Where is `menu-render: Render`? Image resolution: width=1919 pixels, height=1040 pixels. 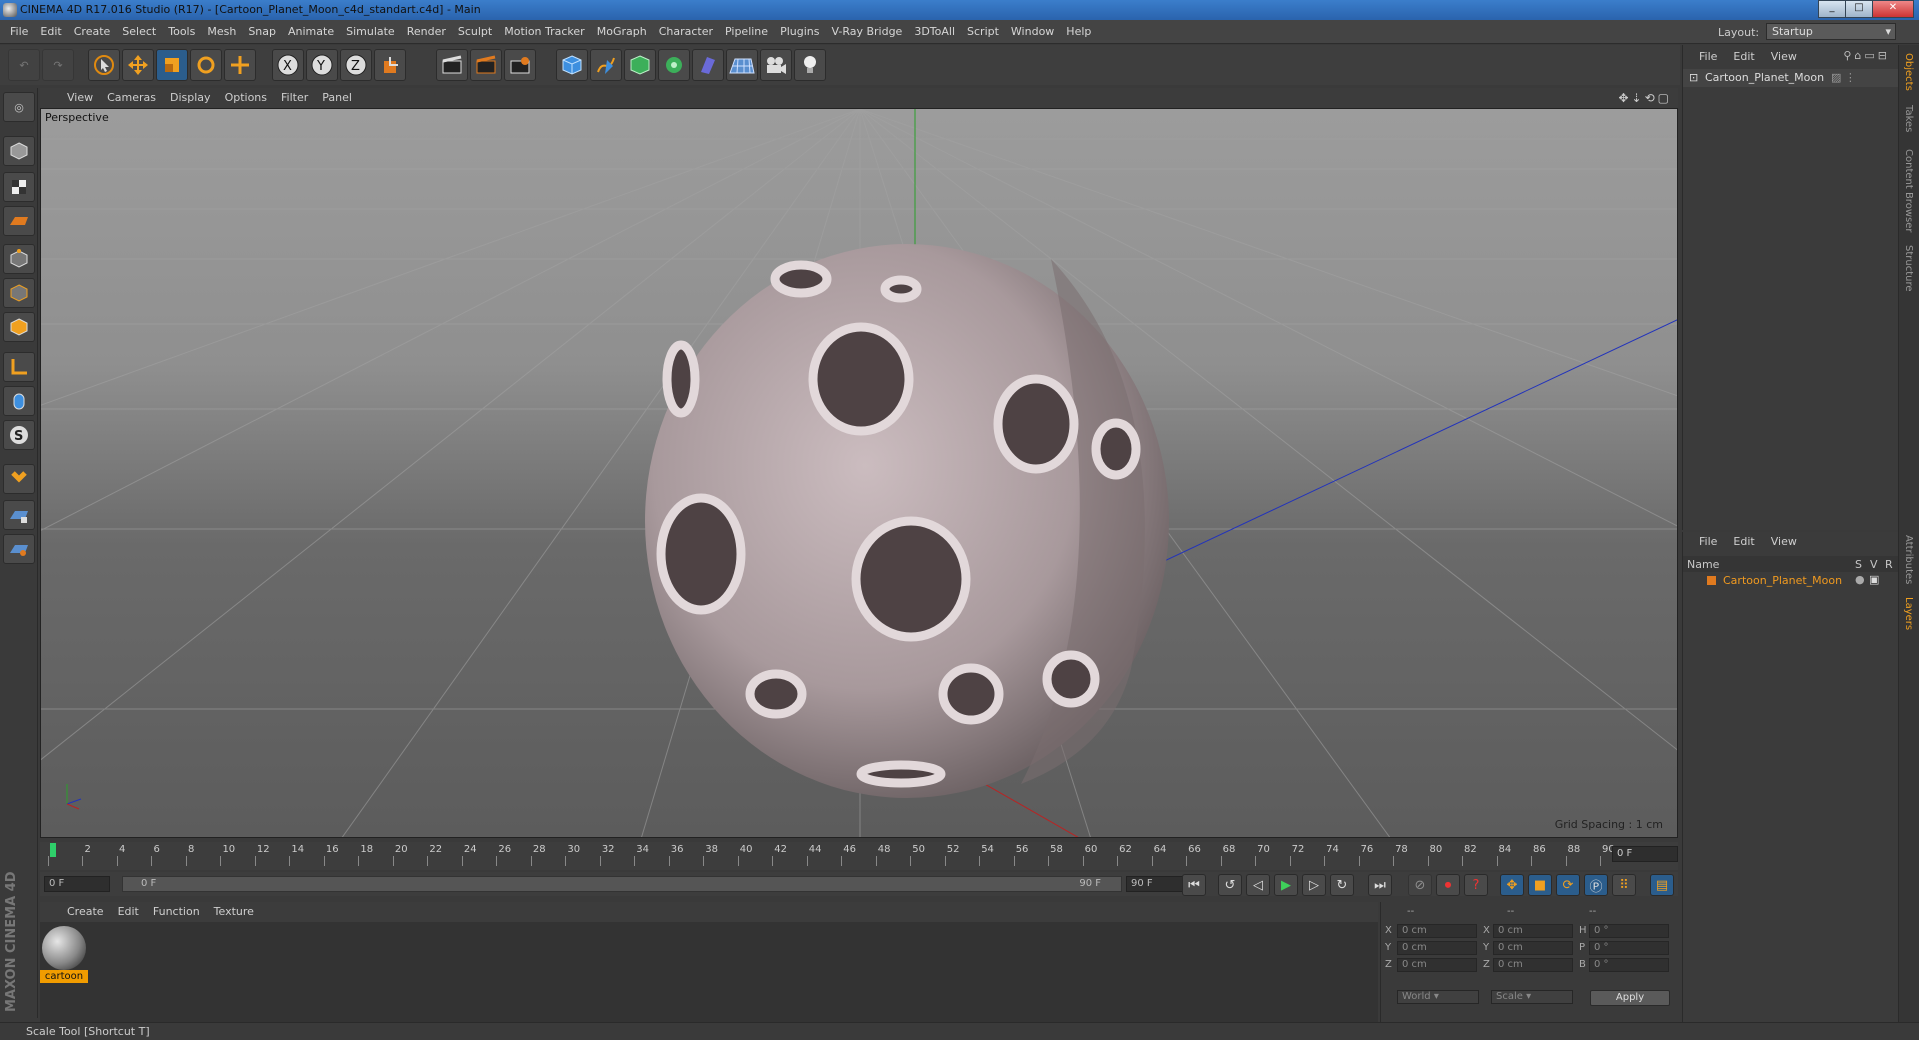 menu-render: Render is located at coordinates (426, 32).